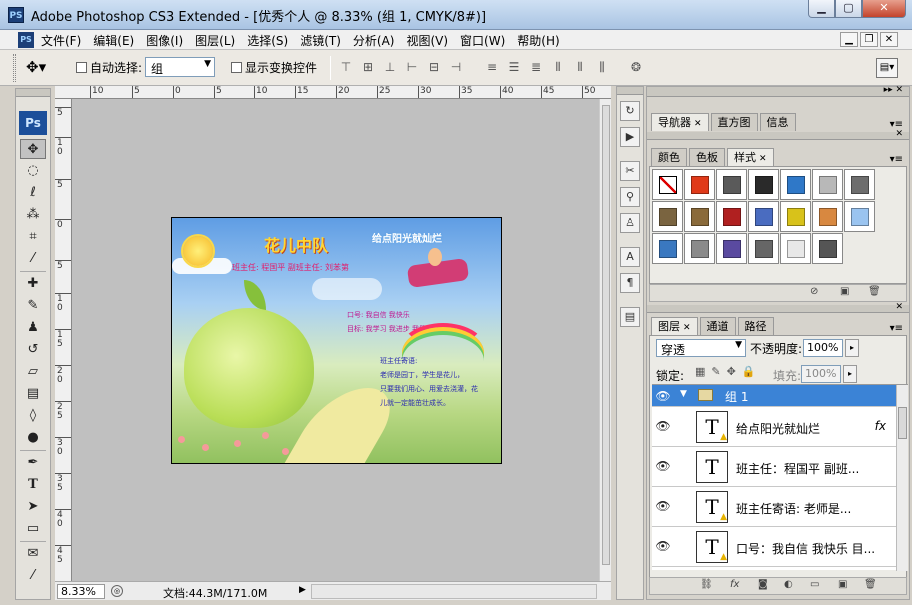  Describe the element at coordinates (777, 122) in the screenshot. I see `tab-info: 信息` at that location.